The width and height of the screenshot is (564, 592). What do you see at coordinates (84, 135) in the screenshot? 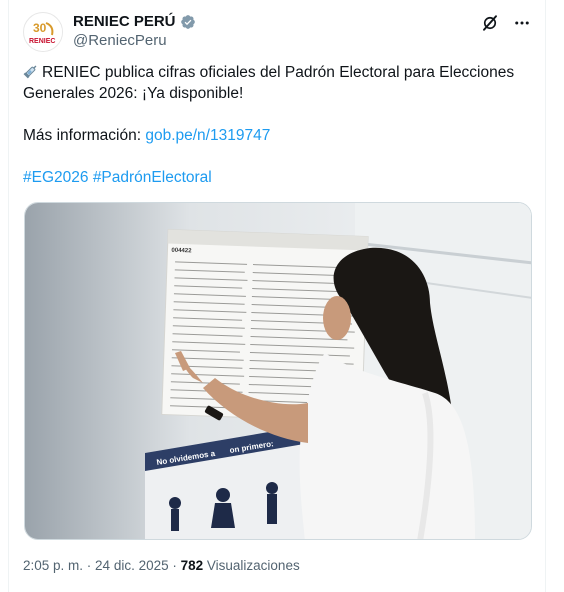
I see `more-info-label: Más información:` at bounding box center [84, 135].